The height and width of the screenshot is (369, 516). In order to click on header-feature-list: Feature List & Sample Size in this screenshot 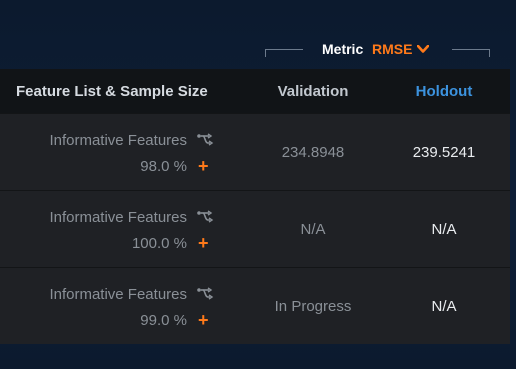, I will do `click(124, 91)`.